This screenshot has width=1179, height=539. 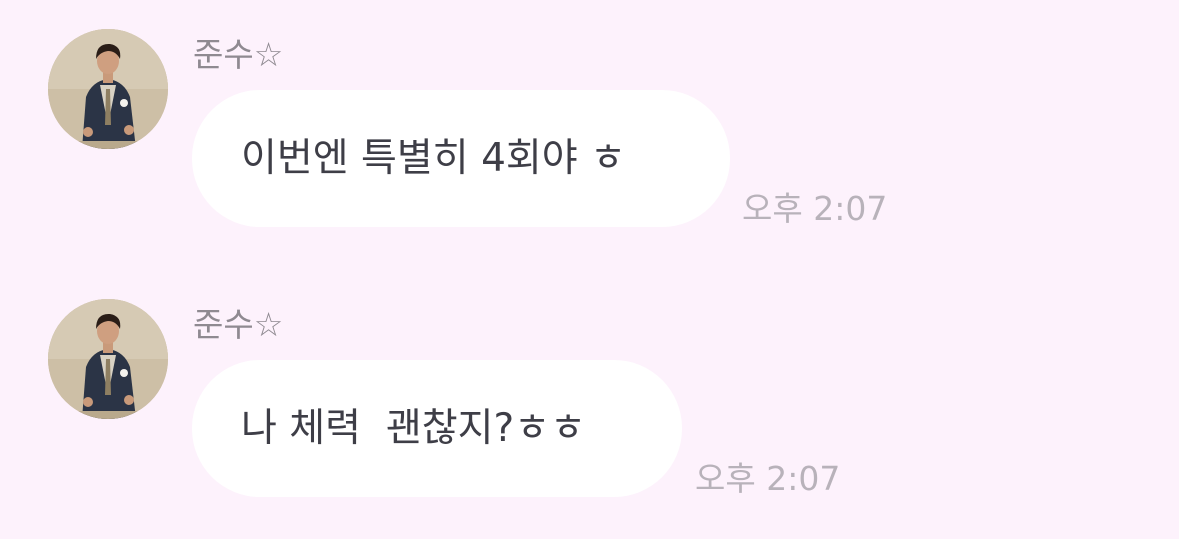 What do you see at coordinates (433, 158) in the screenshot?
I see `message-text: 이번엔 특별히 4회야 ㅎ` at bounding box center [433, 158].